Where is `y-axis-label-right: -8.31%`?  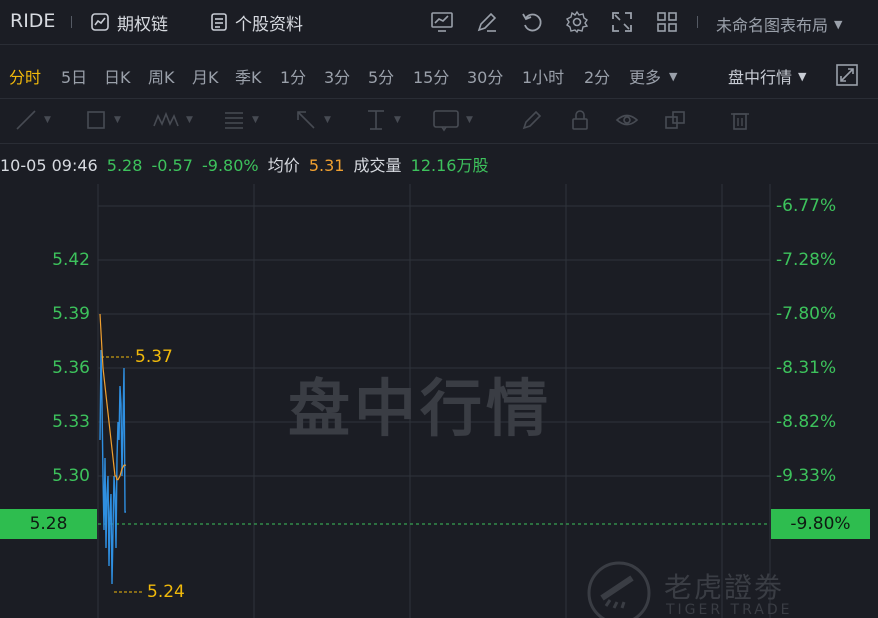
y-axis-label-right: -8.31% is located at coordinates (806, 368).